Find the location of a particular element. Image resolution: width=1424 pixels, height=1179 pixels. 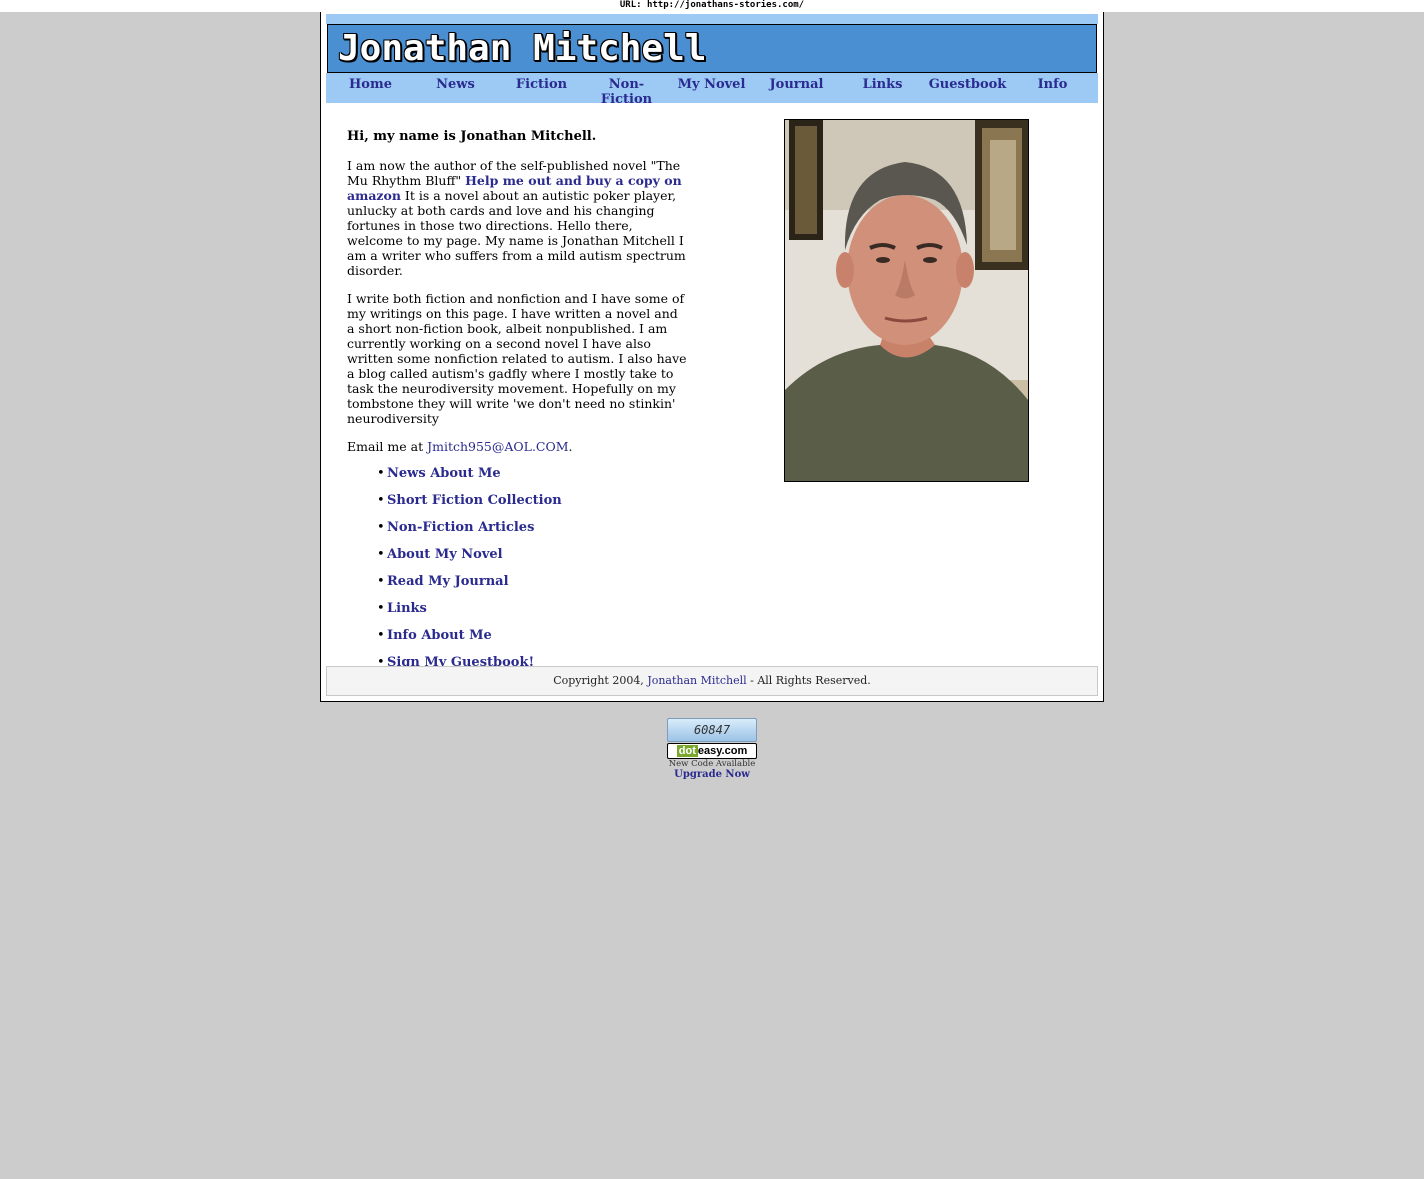

nav-home: Home is located at coordinates (370, 84).